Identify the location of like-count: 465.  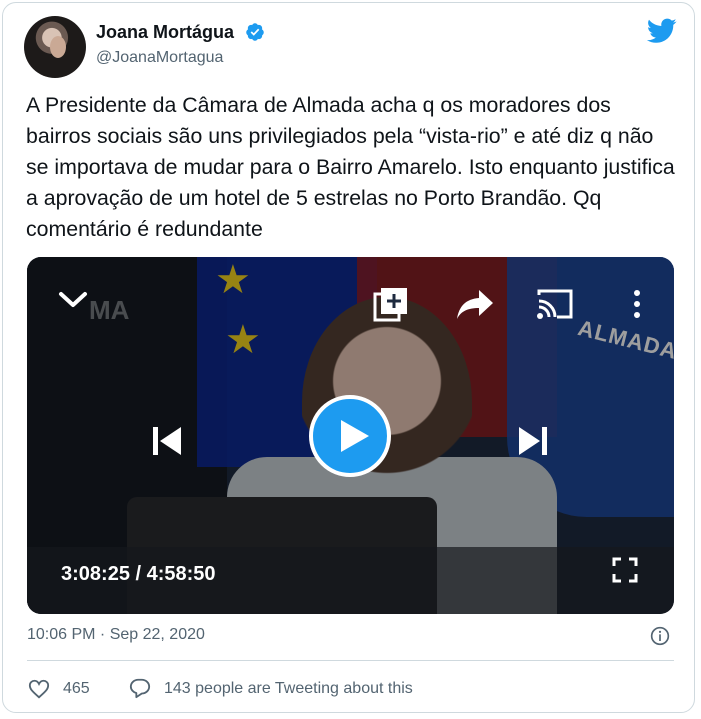
(76, 689).